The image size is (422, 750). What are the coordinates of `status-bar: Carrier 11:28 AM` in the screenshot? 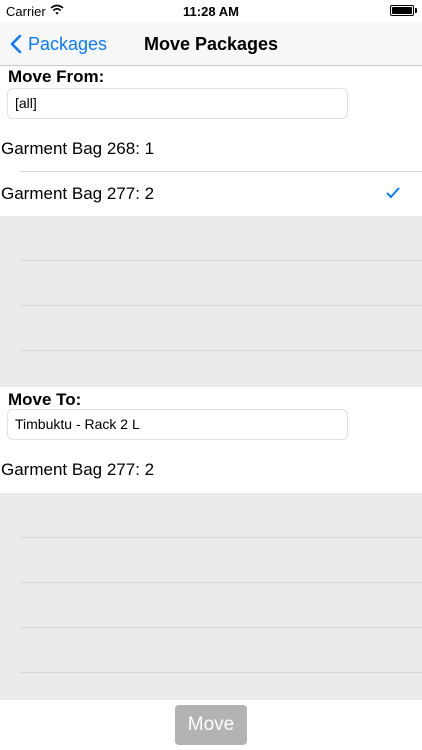 It's located at (211, 11).